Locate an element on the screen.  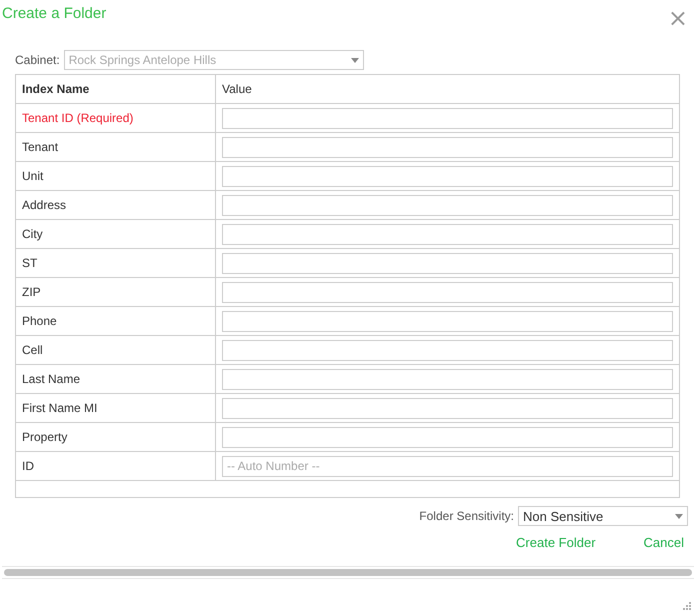
sensitivity-label: Folder Sensitivity: is located at coordinates (466, 516).